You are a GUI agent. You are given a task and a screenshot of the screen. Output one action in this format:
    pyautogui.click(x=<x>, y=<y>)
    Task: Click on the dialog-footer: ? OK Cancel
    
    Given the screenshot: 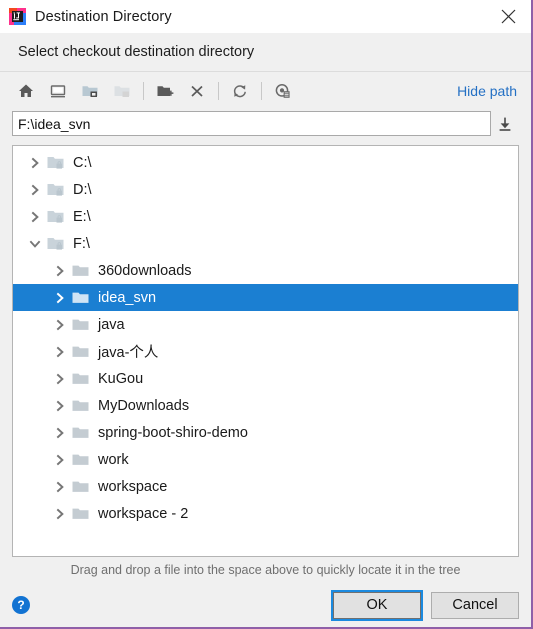 What is the action you would take?
    pyautogui.click(x=265, y=605)
    